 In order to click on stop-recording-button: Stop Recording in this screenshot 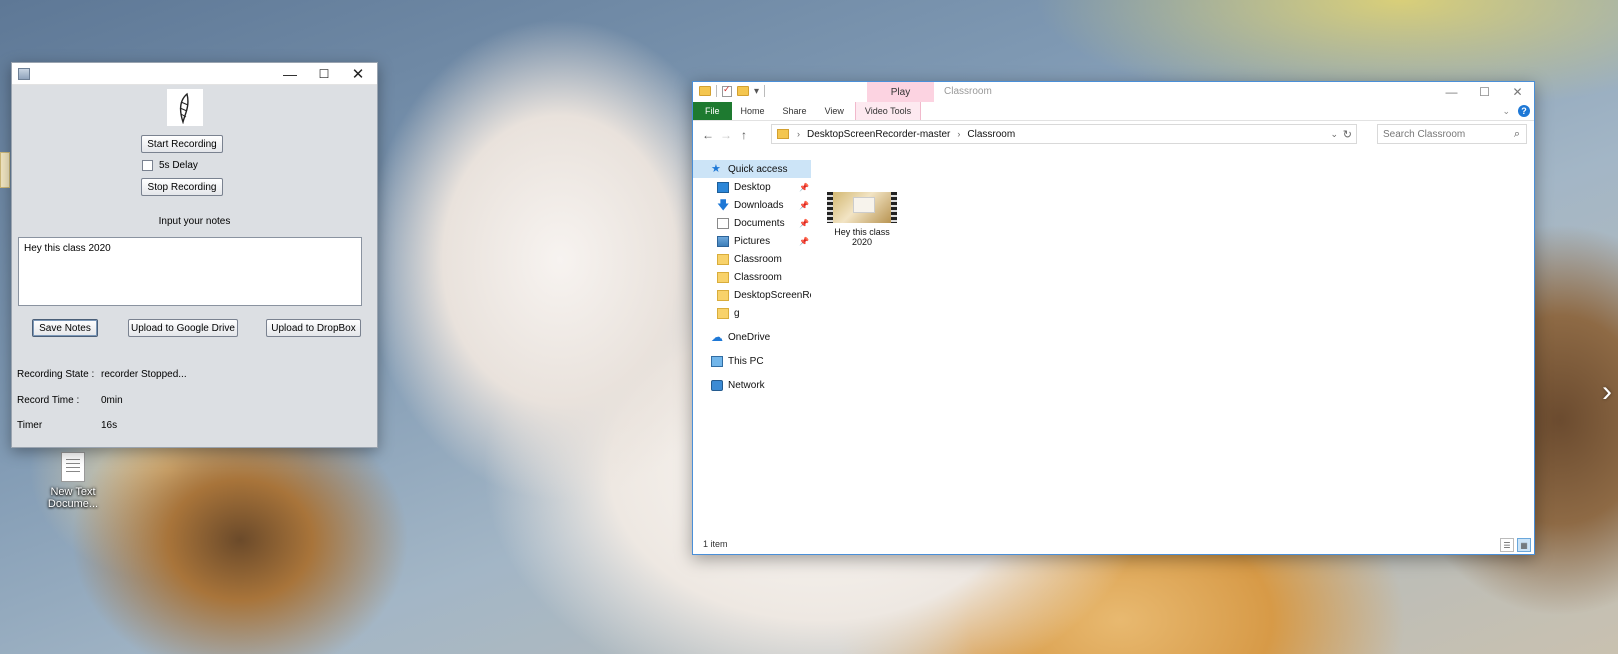, I will do `click(182, 187)`.